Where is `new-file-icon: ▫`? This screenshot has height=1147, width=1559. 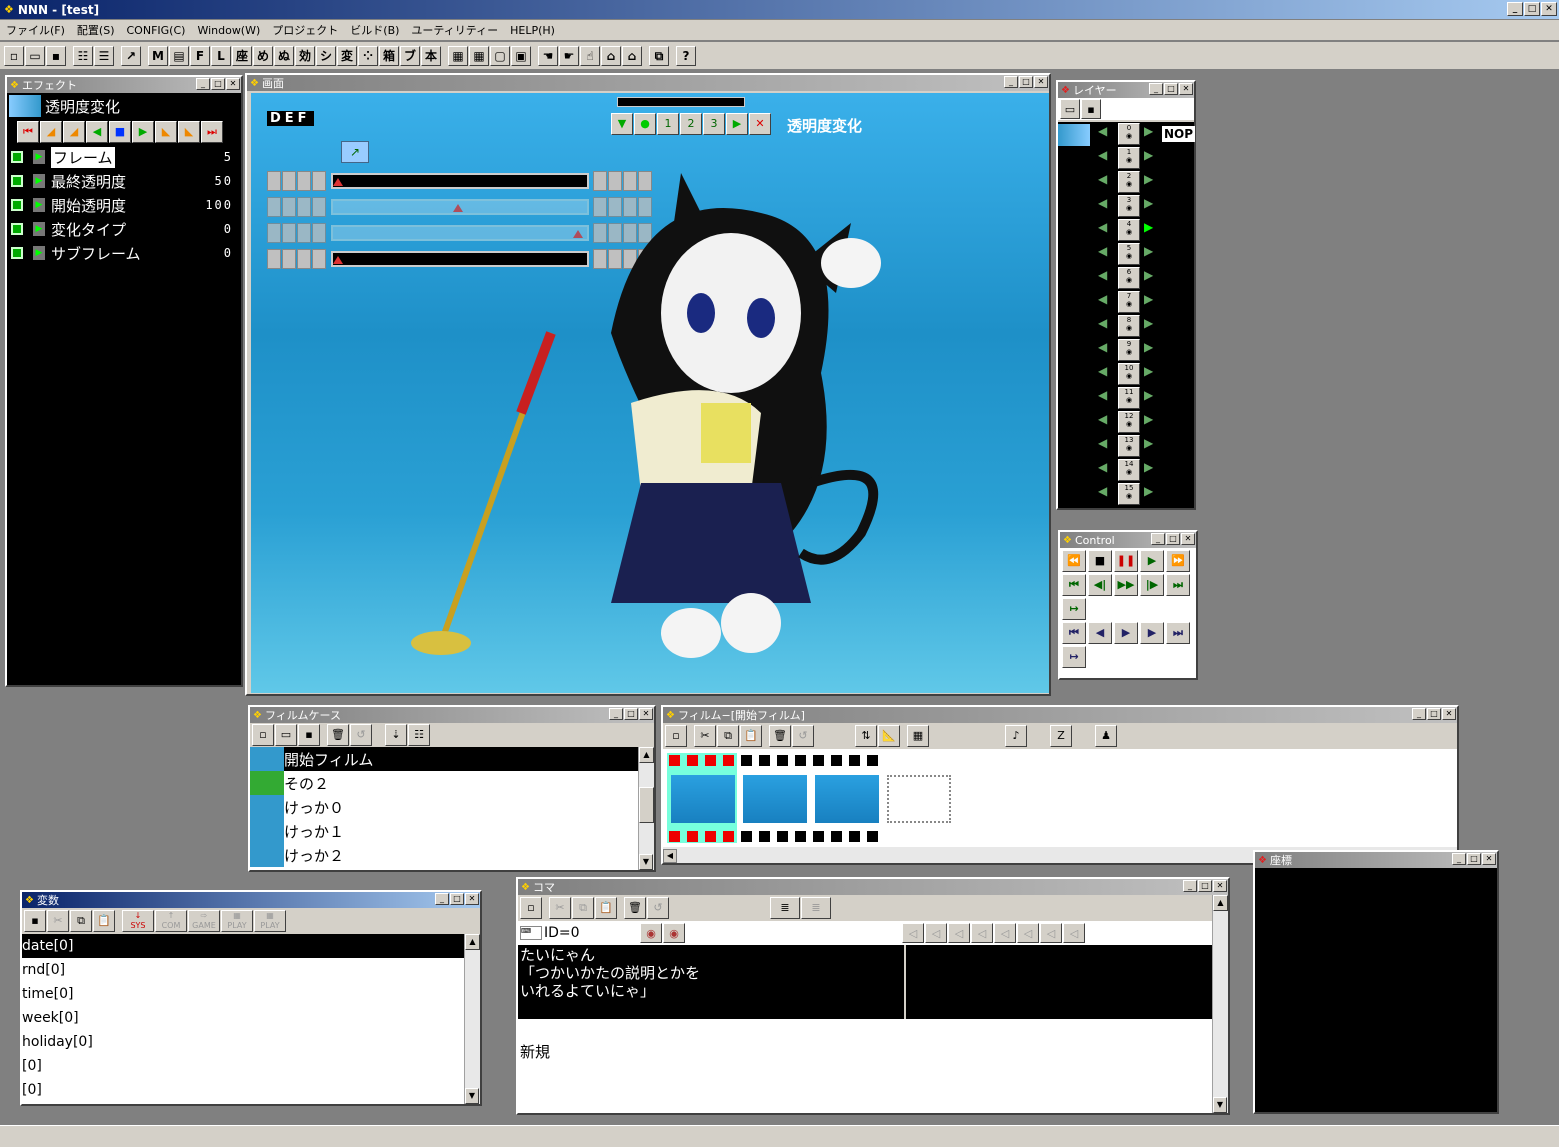
new-file-icon: ▫ is located at coordinates (531, 908).